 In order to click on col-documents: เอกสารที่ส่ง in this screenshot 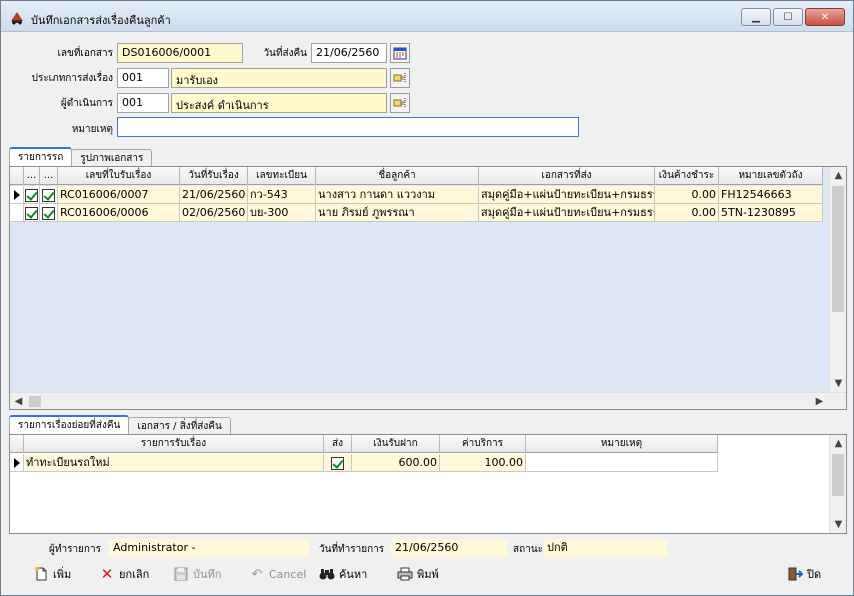, I will do `click(567, 176)`.